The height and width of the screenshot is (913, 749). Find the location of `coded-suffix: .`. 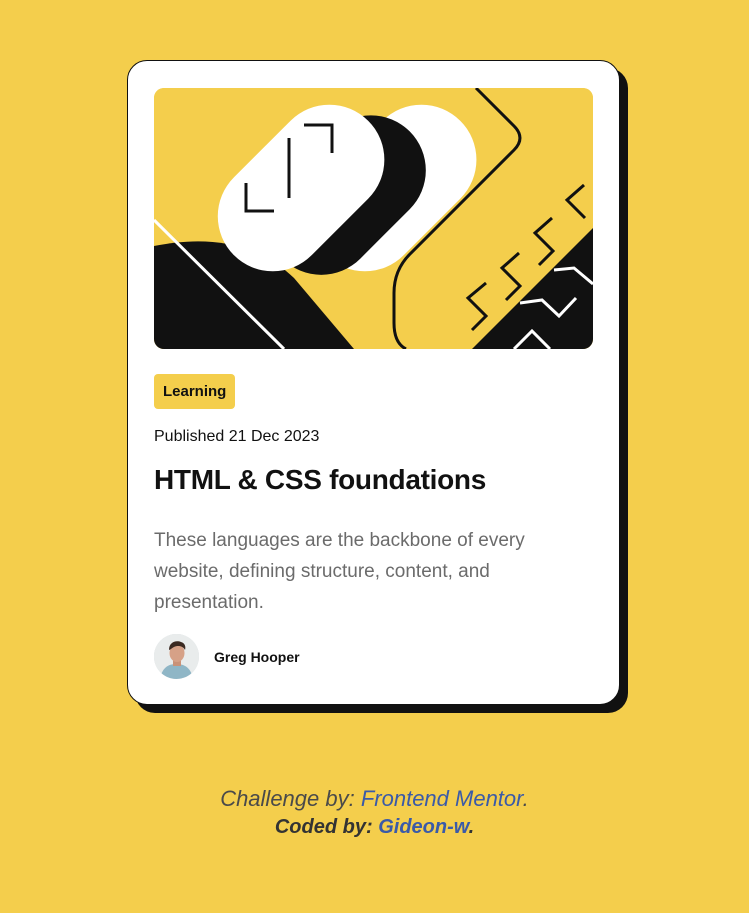

coded-suffix: . is located at coordinates (471, 827).